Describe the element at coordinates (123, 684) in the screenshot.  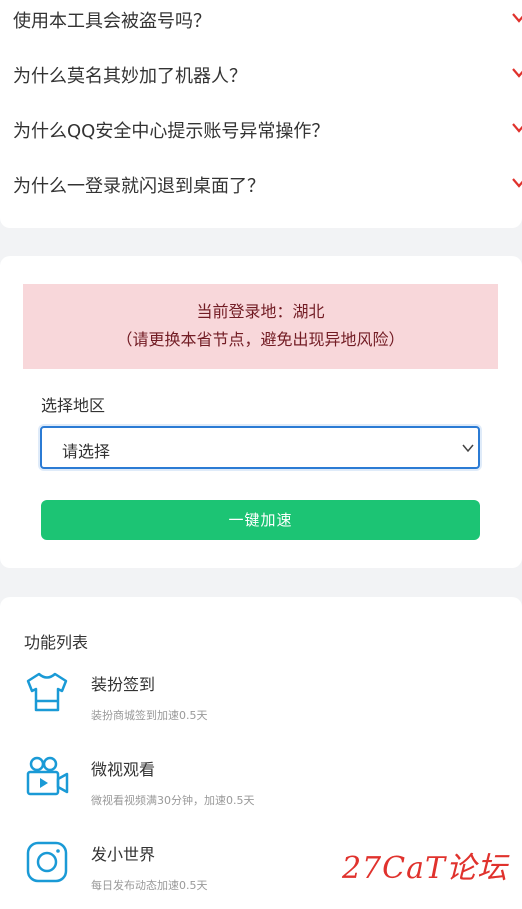
I see `feature-name: 装扮签到` at that location.